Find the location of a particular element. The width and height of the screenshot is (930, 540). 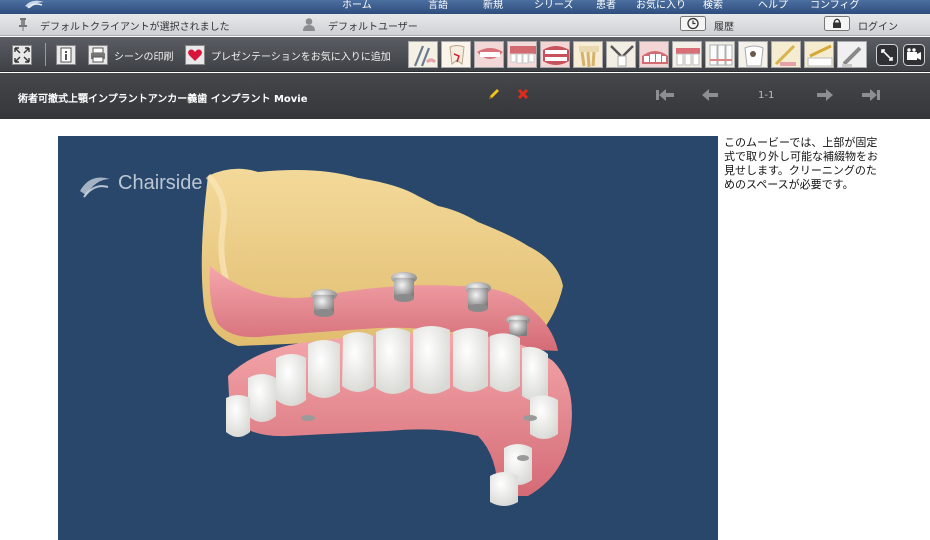

presentation-title: 術者可撤式上顎インプラントアンカー義歯 インプラント Movie is located at coordinates (163, 99).